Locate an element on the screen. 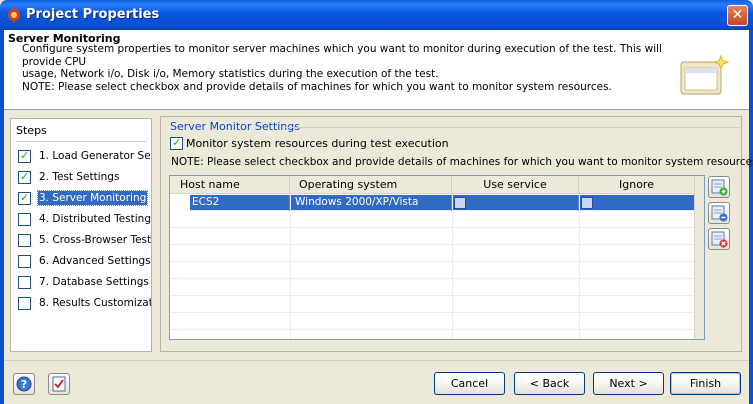 The image size is (753, 404). os-cell: Windows 2000/XP/Vista is located at coordinates (371, 203).